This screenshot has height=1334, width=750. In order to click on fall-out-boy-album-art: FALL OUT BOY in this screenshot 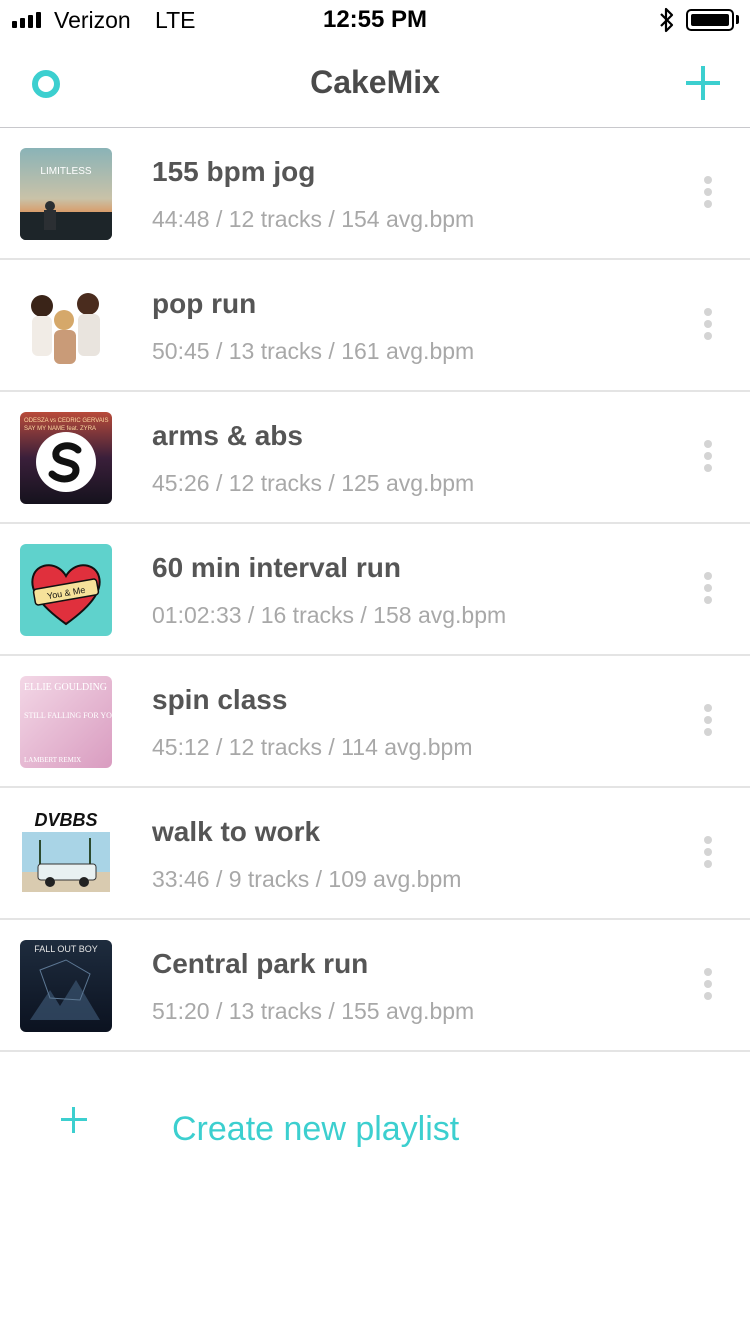, I will do `click(66, 986)`.